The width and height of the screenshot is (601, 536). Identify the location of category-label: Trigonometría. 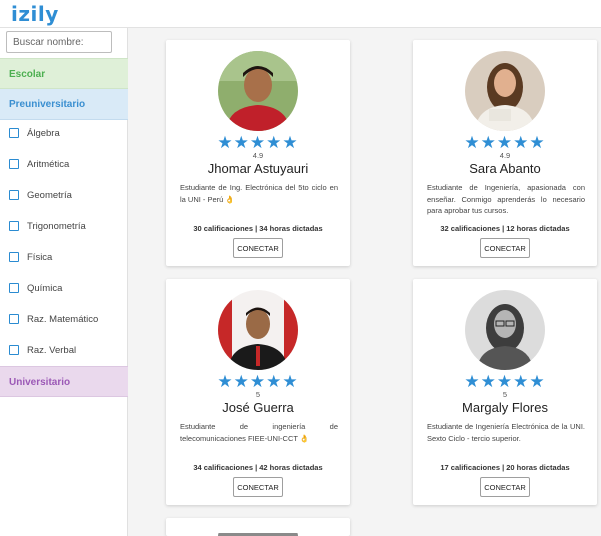
(56, 226).